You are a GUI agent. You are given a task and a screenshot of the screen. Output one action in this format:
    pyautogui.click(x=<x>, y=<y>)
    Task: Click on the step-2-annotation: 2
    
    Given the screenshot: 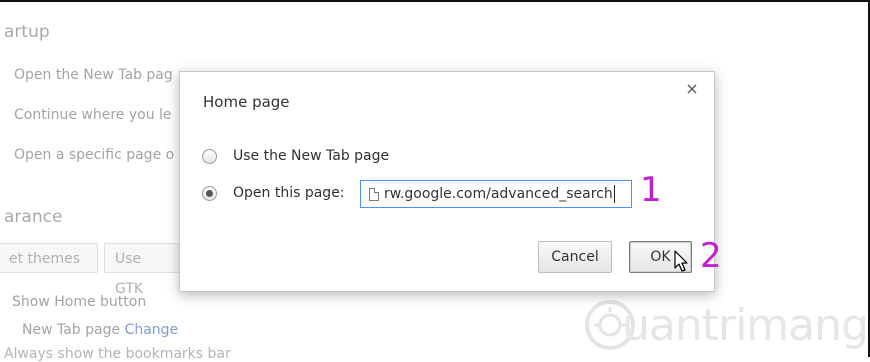 What is the action you would take?
    pyautogui.click(x=711, y=256)
    